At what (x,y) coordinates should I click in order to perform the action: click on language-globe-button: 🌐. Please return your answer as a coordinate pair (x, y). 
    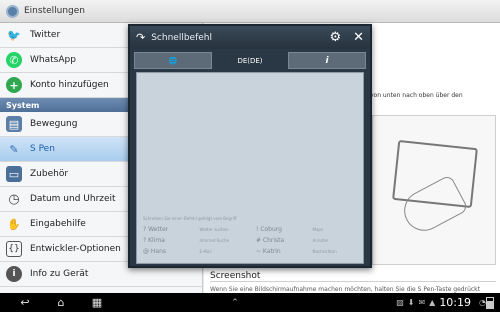
    Looking at the image, I should click on (173, 60).